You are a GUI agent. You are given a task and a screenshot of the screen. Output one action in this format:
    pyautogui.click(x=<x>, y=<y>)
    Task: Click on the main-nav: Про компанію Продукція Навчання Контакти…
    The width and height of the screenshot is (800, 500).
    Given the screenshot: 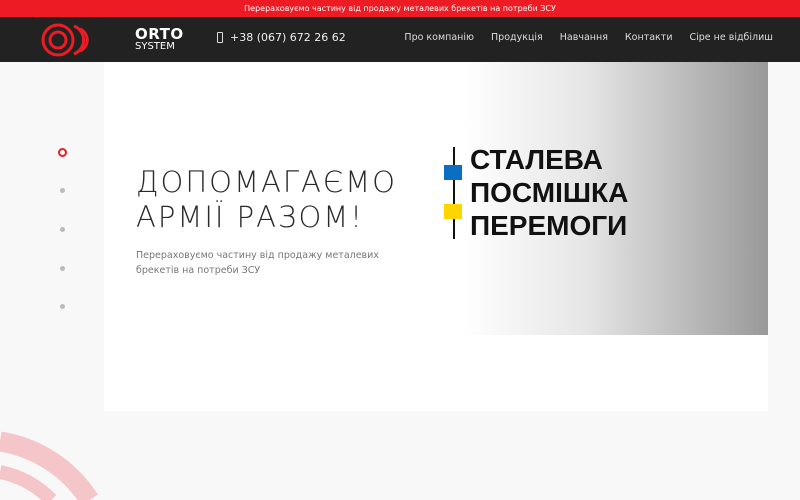 What is the action you would take?
    pyautogui.click(x=588, y=37)
    